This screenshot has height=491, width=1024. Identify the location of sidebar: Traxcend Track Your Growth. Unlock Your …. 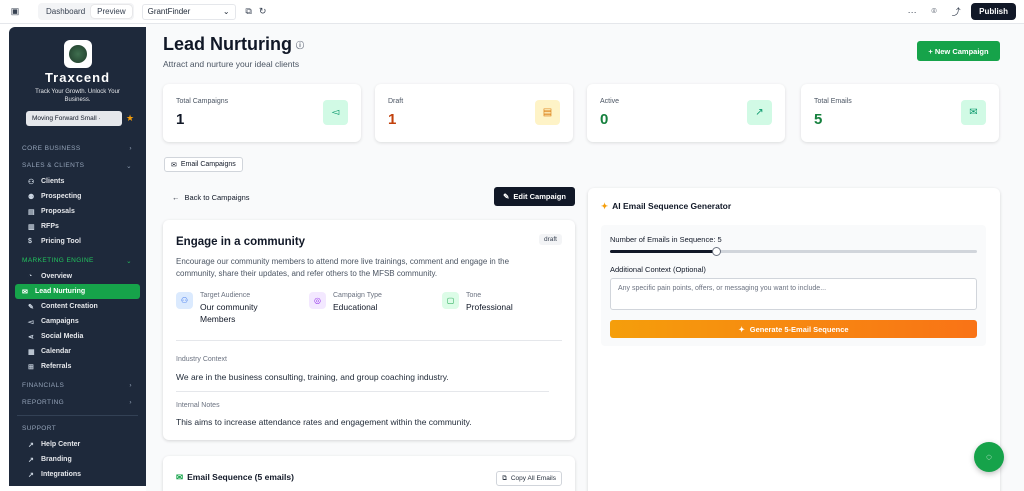
(77, 256).